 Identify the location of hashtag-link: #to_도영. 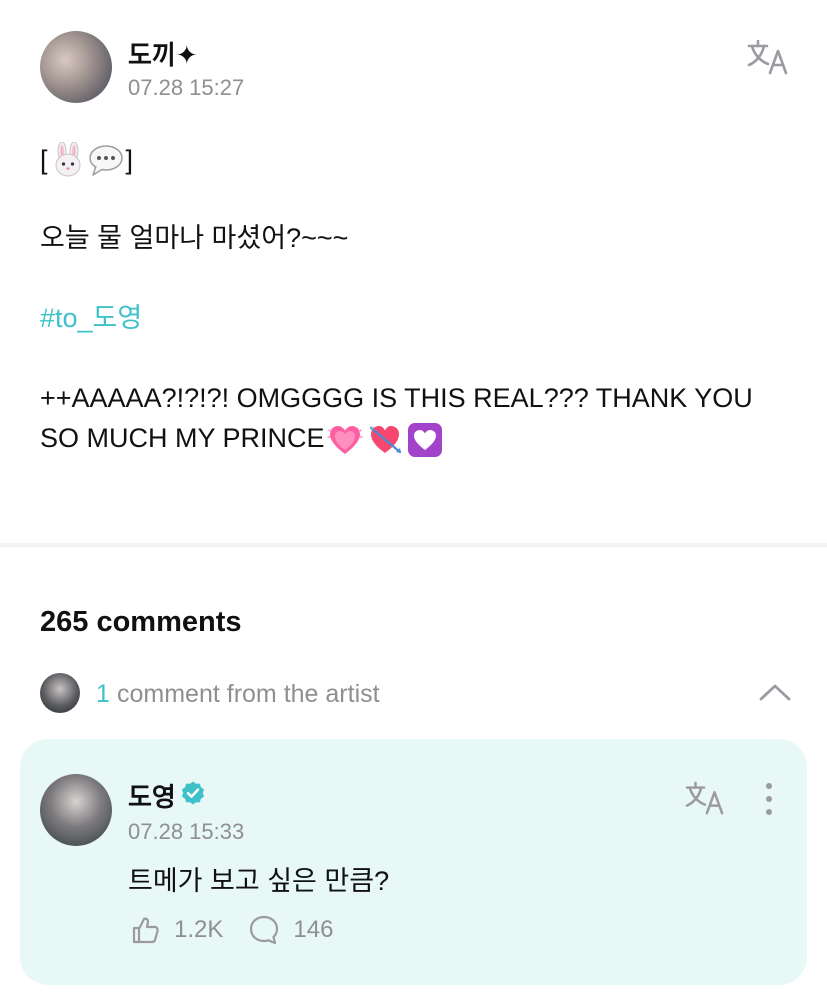
(415, 318).